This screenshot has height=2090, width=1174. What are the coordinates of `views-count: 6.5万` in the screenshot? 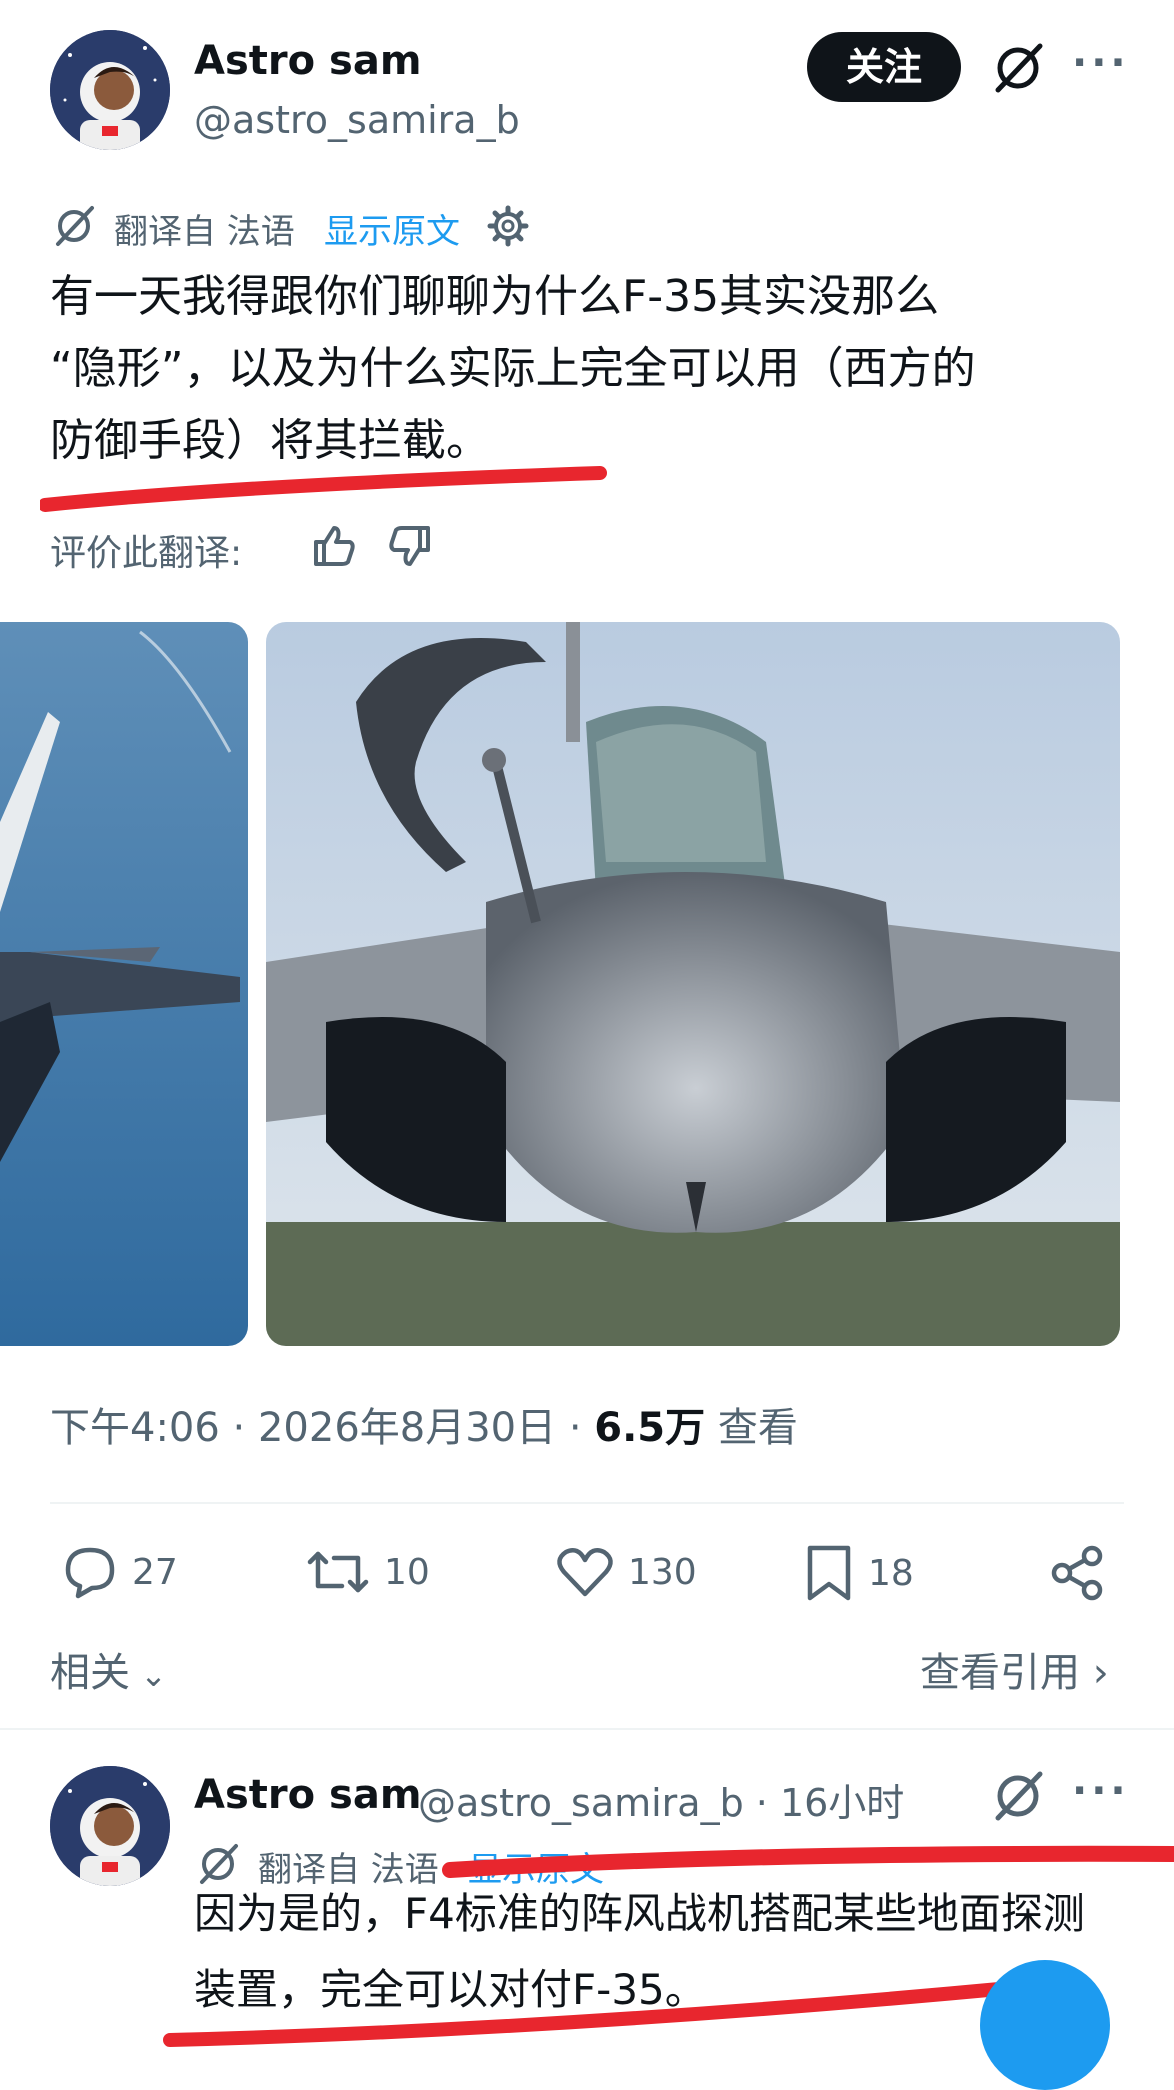 It's located at (650, 1428).